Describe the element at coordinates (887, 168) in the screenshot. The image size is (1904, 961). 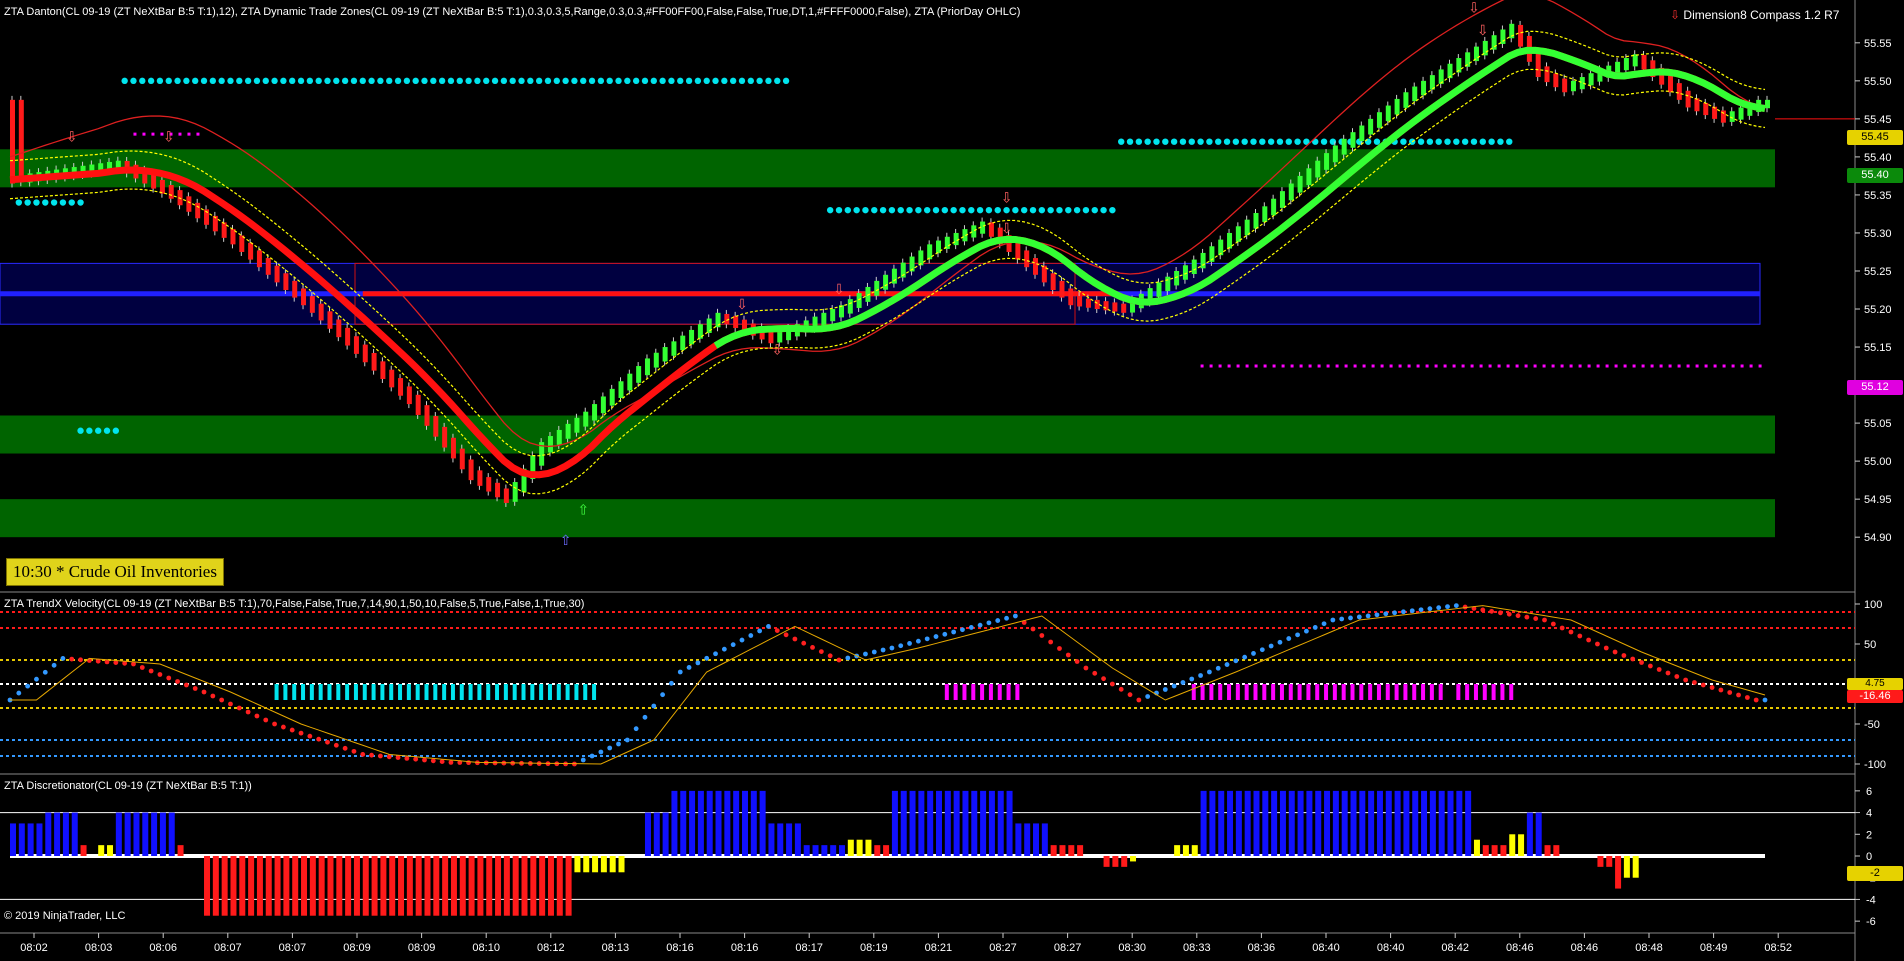
I see `trade-zone` at that location.